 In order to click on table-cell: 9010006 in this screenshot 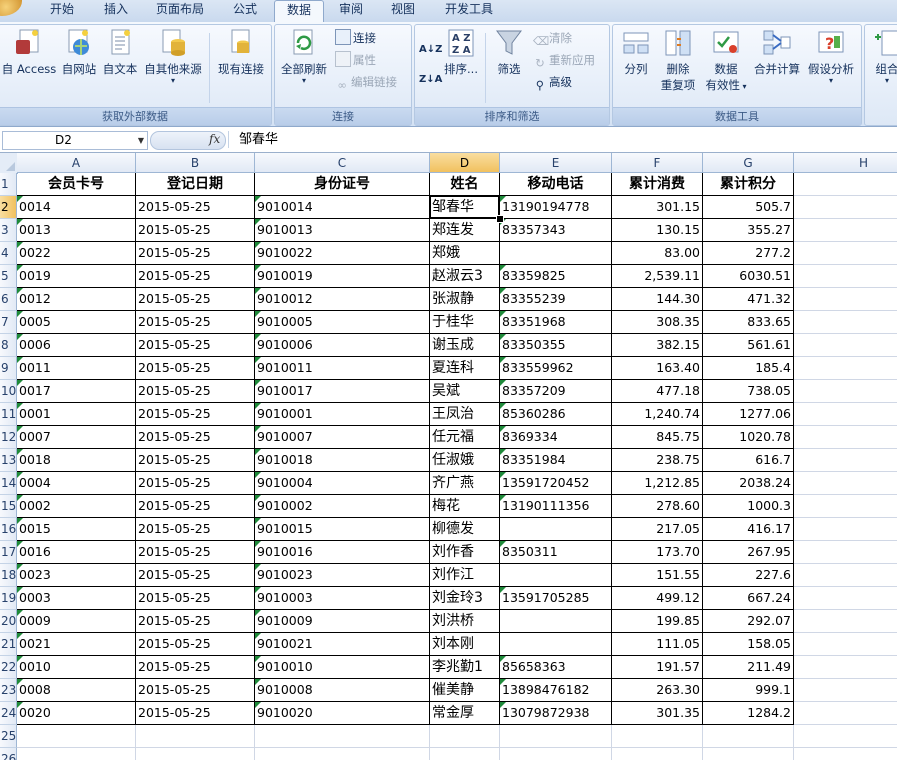, I will do `click(342, 345)`.